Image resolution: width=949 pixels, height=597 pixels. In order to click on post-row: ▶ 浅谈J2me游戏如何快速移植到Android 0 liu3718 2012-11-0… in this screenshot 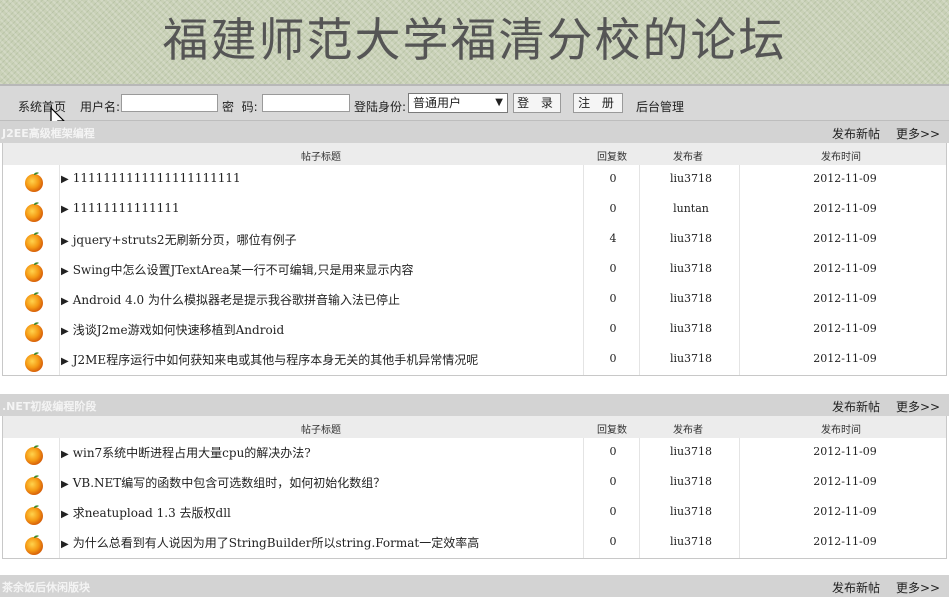, I will do `click(474, 330)`.